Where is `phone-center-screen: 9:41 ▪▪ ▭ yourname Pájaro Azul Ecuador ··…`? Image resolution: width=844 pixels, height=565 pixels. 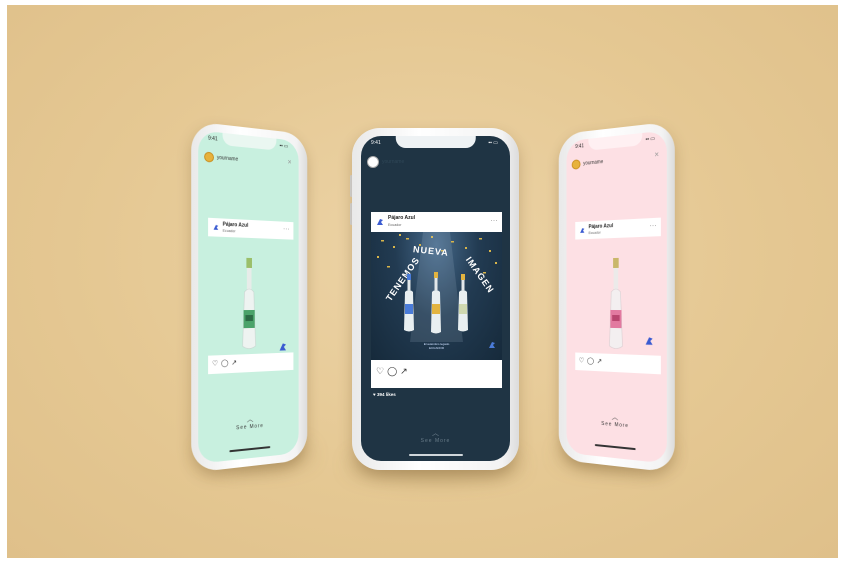 phone-center-screen: 9:41 ▪▪ ▭ yourname Pájaro Azul Ecuador ··… is located at coordinates (435, 298).